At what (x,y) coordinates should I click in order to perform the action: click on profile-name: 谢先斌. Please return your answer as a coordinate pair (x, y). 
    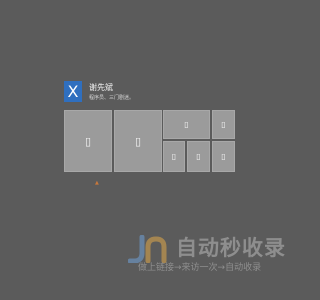
    Looking at the image, I should click on (101, 87).